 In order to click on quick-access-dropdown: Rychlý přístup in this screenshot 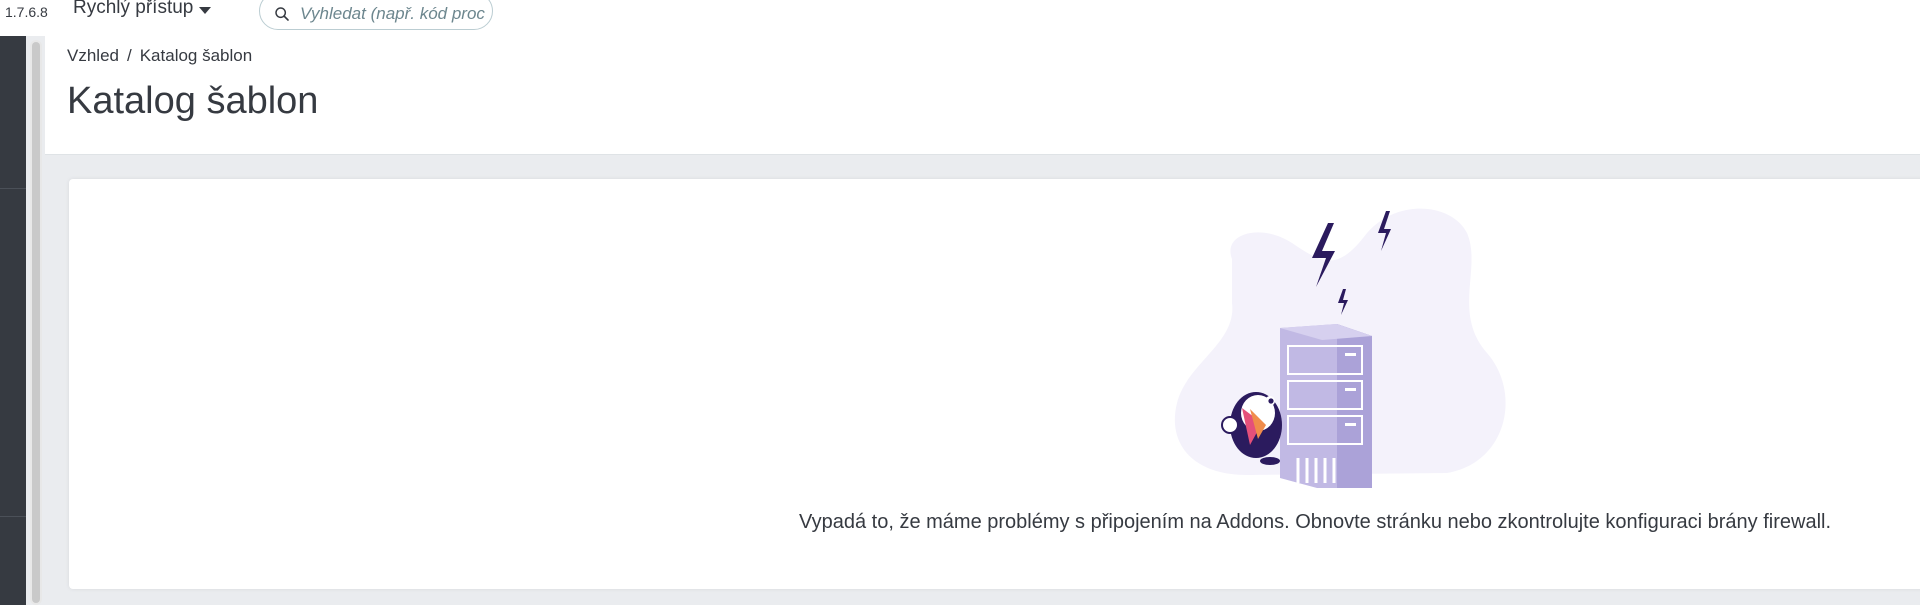, I will do `click(142, 9)`.